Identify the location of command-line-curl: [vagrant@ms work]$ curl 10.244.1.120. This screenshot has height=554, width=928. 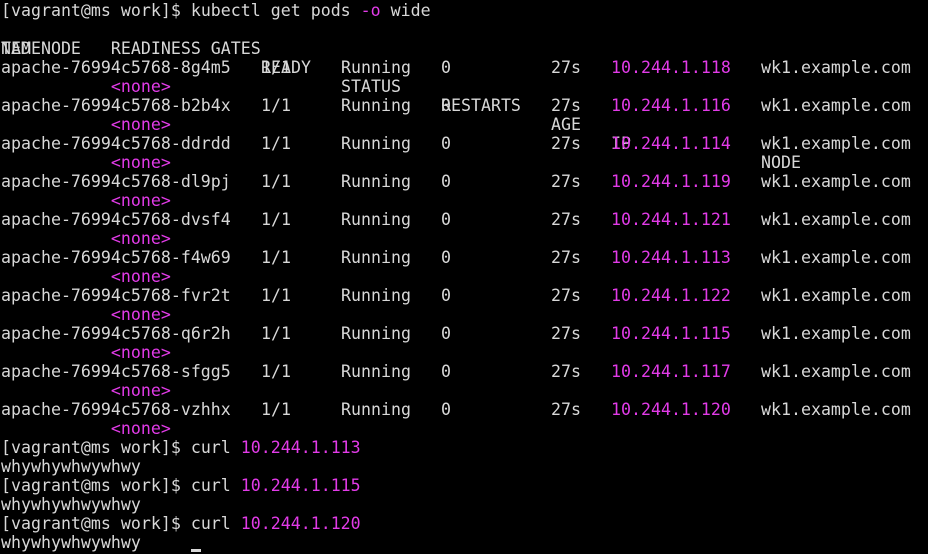
(181, 523).